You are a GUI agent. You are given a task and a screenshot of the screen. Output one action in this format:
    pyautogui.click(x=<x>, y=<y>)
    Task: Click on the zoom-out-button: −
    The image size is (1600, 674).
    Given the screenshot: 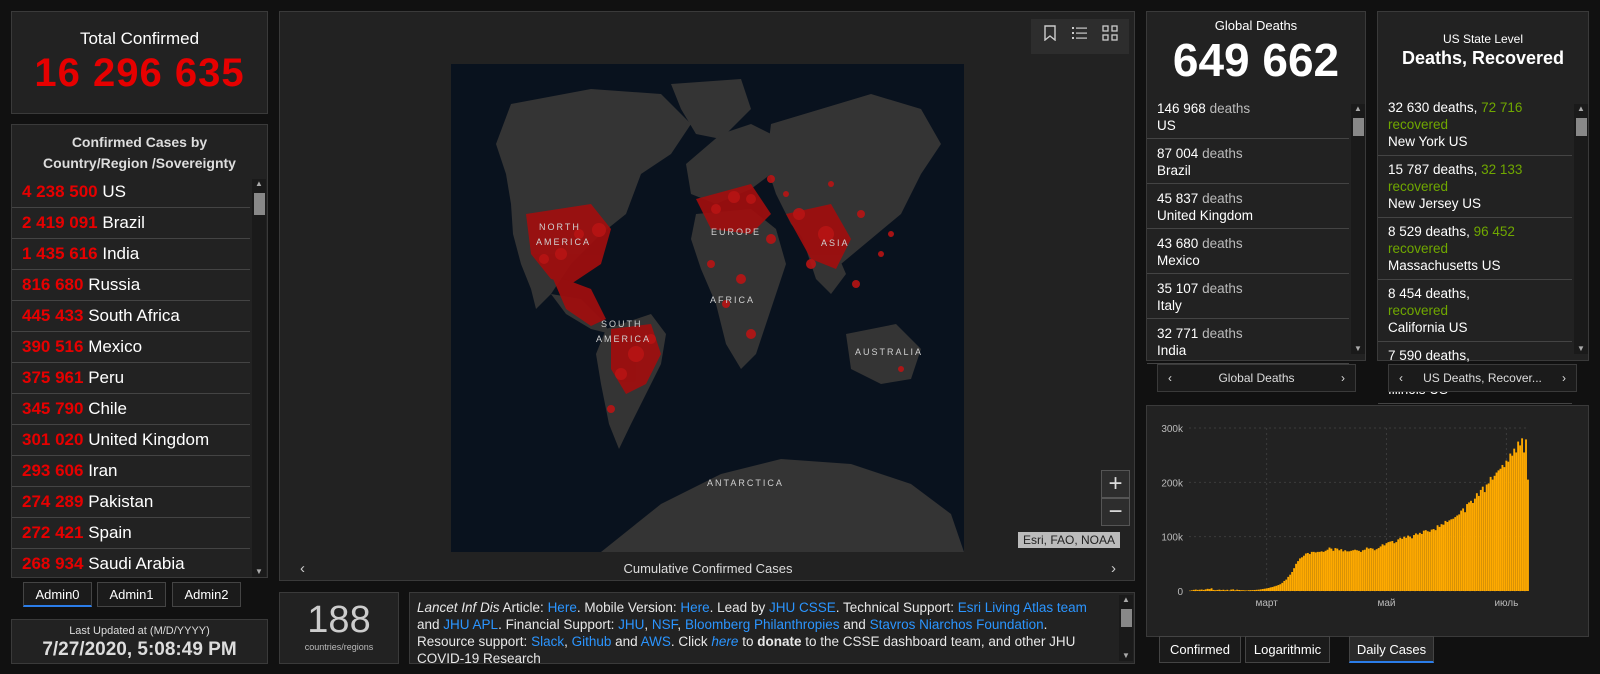 What is the action you would take?
    pyautogui.click(x=1115, y=512)
    